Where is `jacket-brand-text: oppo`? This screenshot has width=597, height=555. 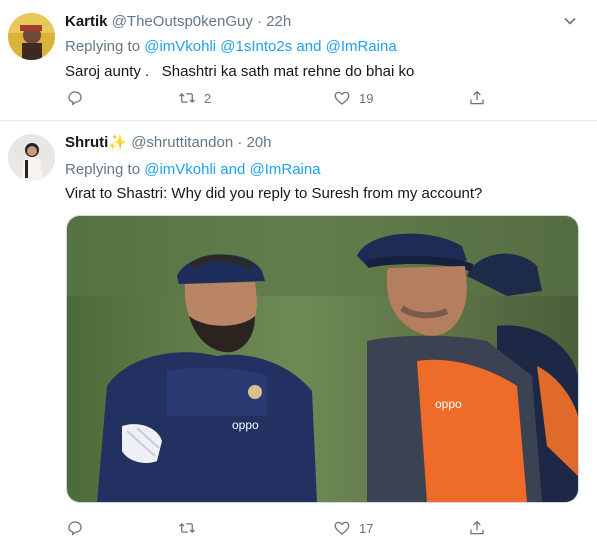 jacket-brand-text: oppo is located at coordinates (245, 425).